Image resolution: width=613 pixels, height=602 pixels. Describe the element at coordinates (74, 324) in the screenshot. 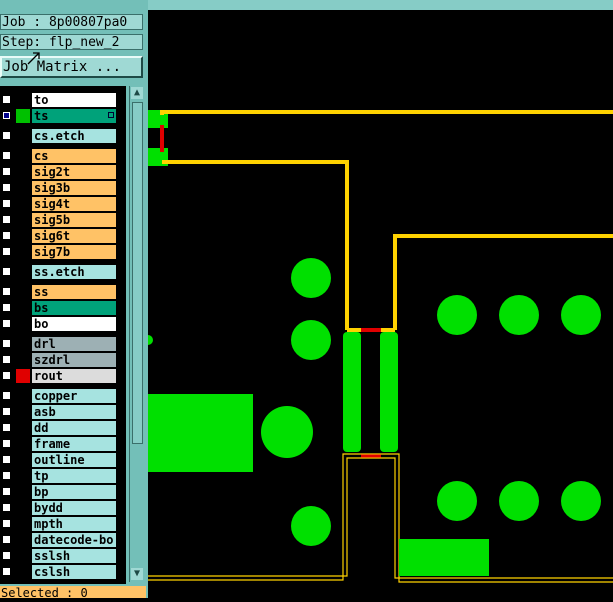

I see `layer-label: bo` at that location.